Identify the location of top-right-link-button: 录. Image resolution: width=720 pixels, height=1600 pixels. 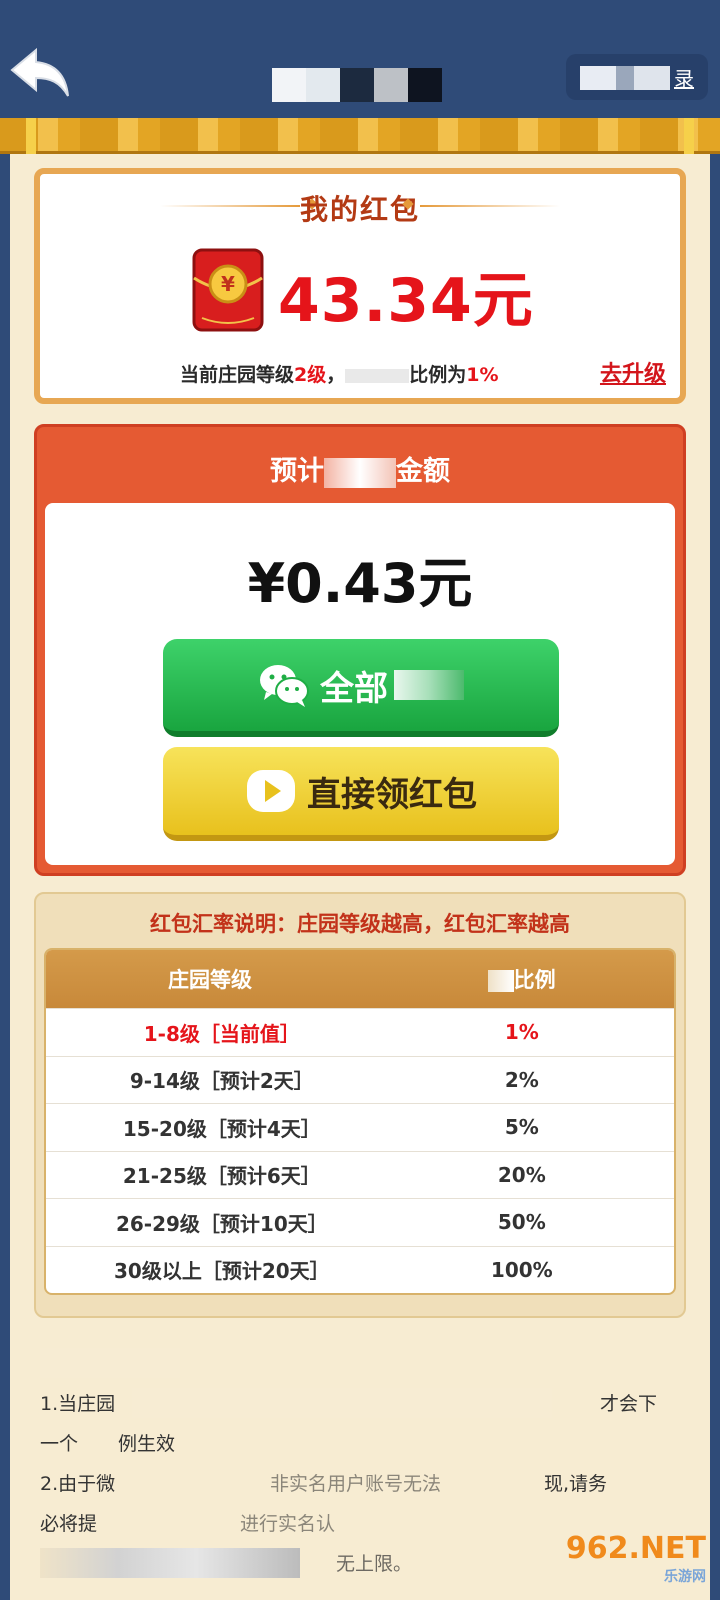
(637, 77).